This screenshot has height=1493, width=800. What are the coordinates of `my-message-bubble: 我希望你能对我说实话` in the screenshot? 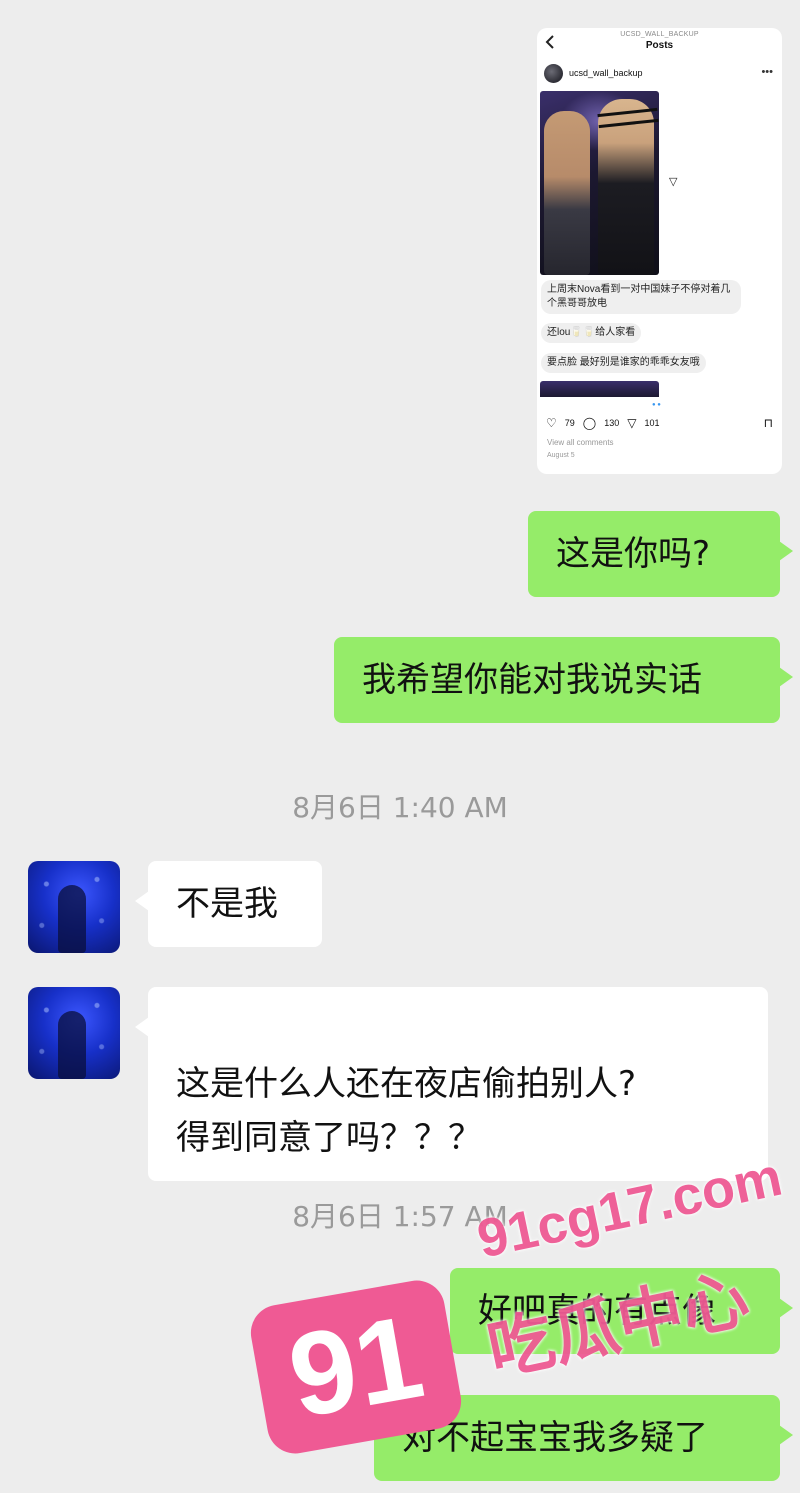 It's located at (563, 680).